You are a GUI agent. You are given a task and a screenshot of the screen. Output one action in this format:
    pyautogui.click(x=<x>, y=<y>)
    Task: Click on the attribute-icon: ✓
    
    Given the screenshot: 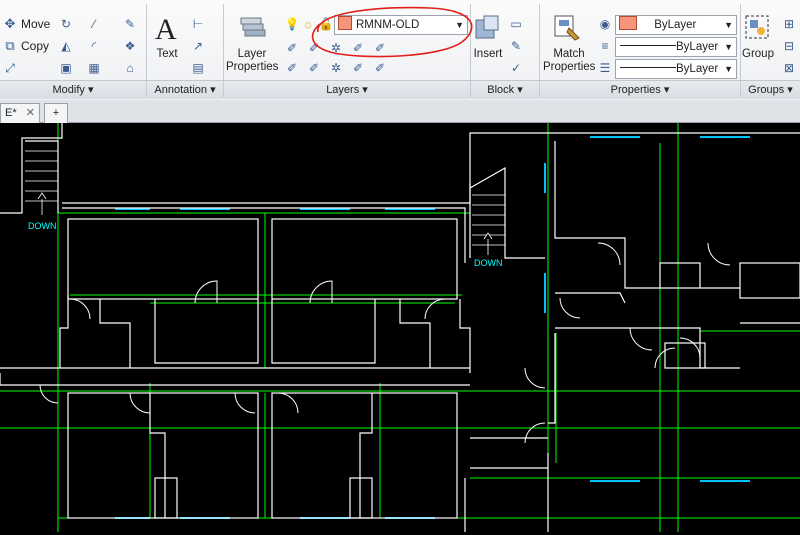 What is the action you would take?
    pyautogui.click(x=516, y=68)
    